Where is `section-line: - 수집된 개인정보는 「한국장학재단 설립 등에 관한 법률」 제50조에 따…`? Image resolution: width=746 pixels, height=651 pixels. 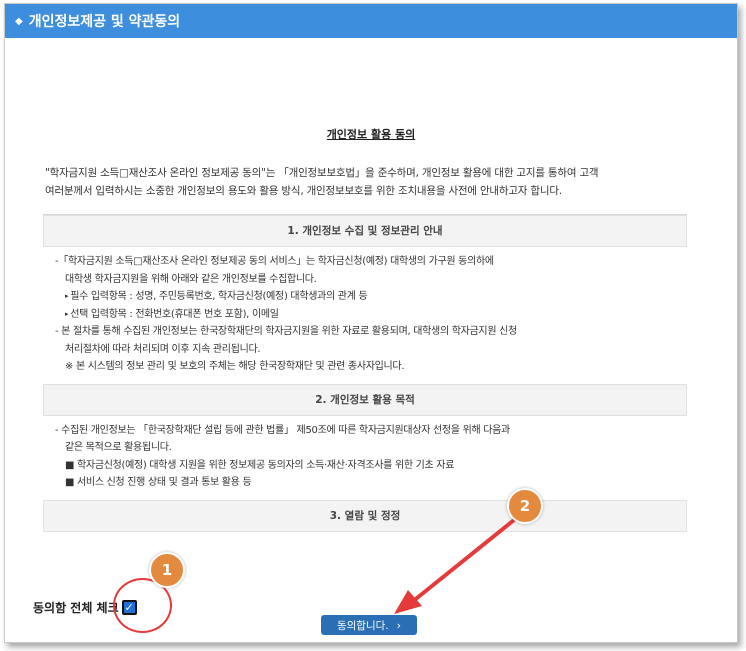 section-line: - 수집된 개인정보는 「한국장학재단 설립 등에 관한 법률」 제50조에 따… is located at coordinates (282, 430).